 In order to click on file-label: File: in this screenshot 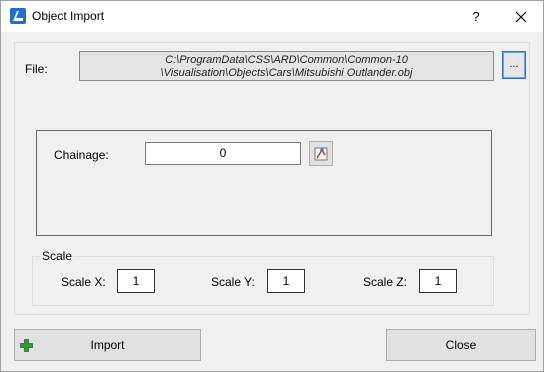, I will do `click(36, 69)`.